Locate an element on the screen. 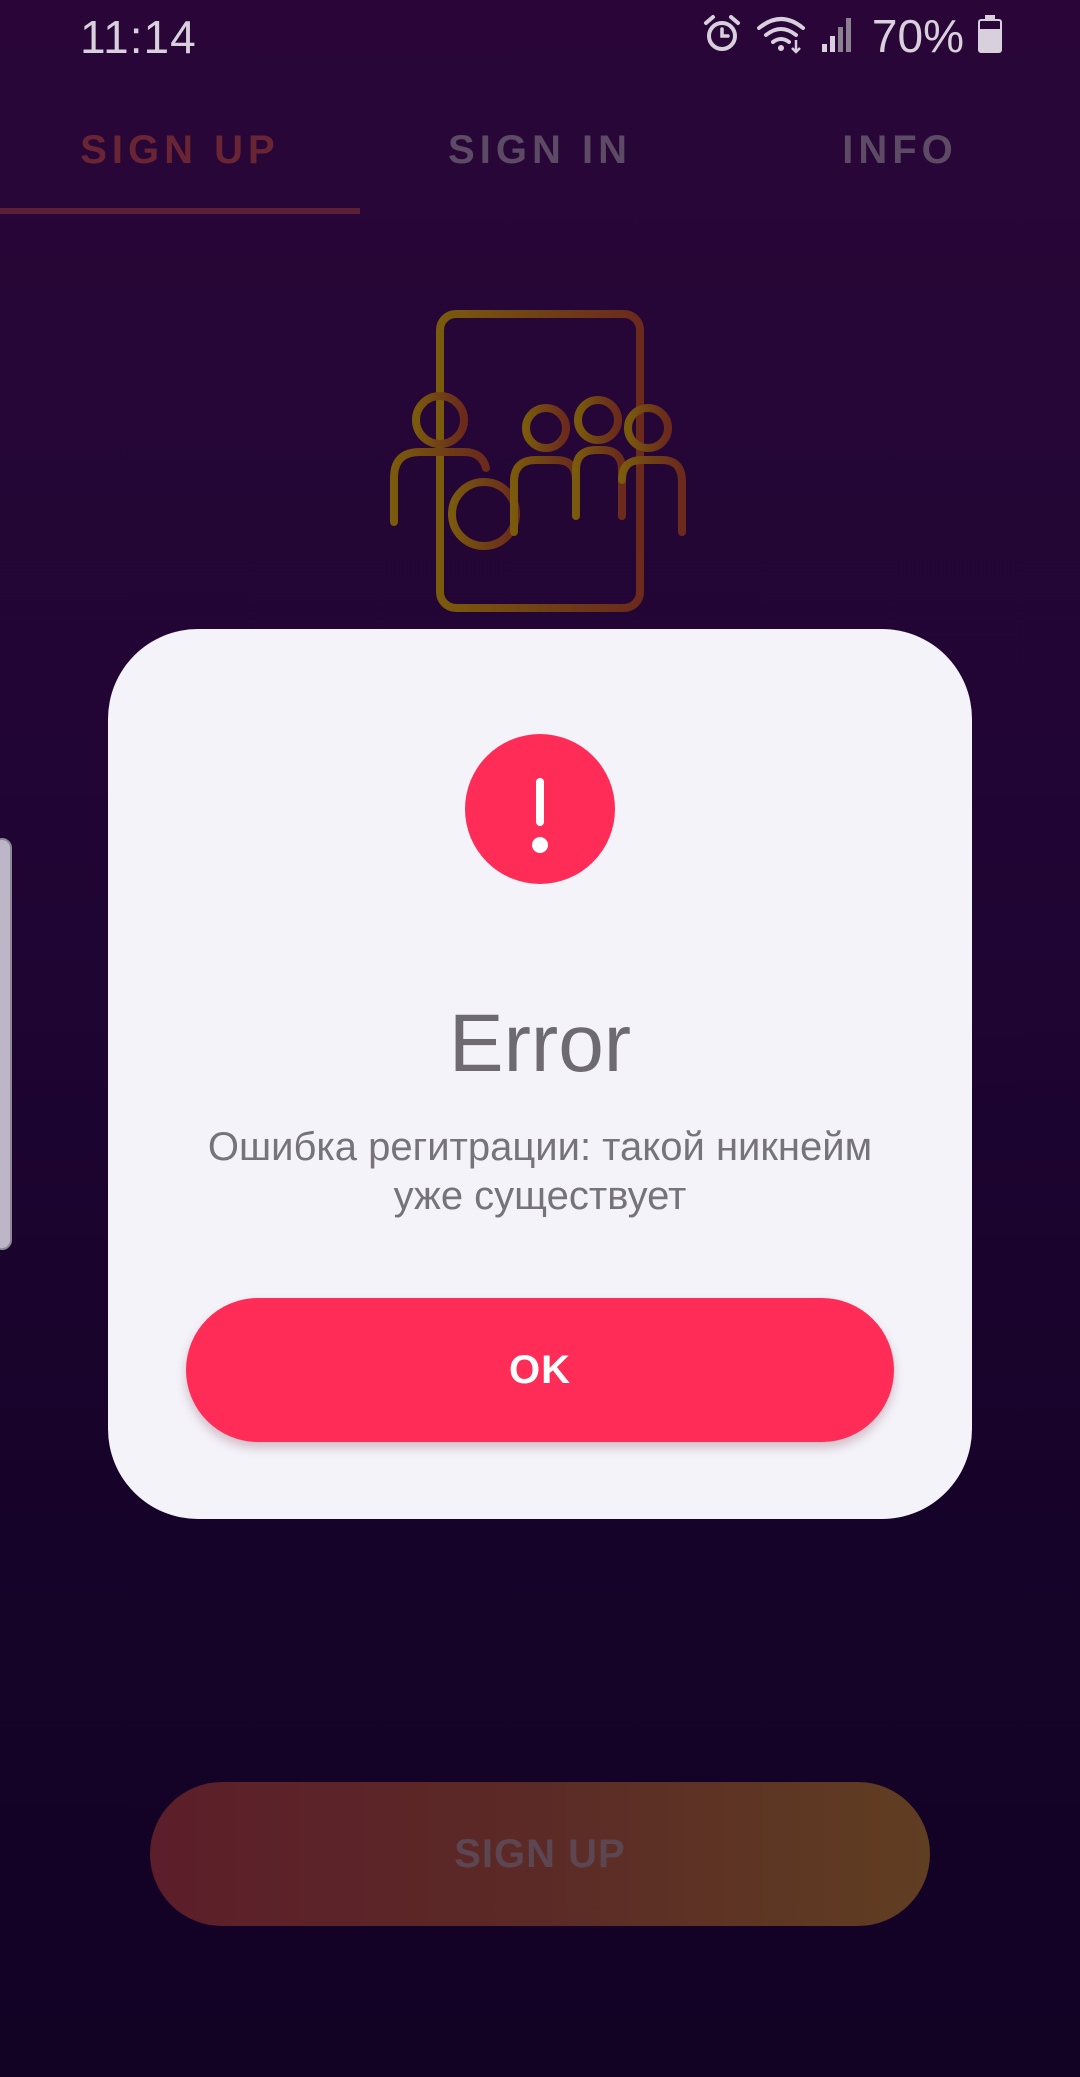 The height and width of the screenshot is (2077, 1080). battery-icon is located at coordinates (990, 36).